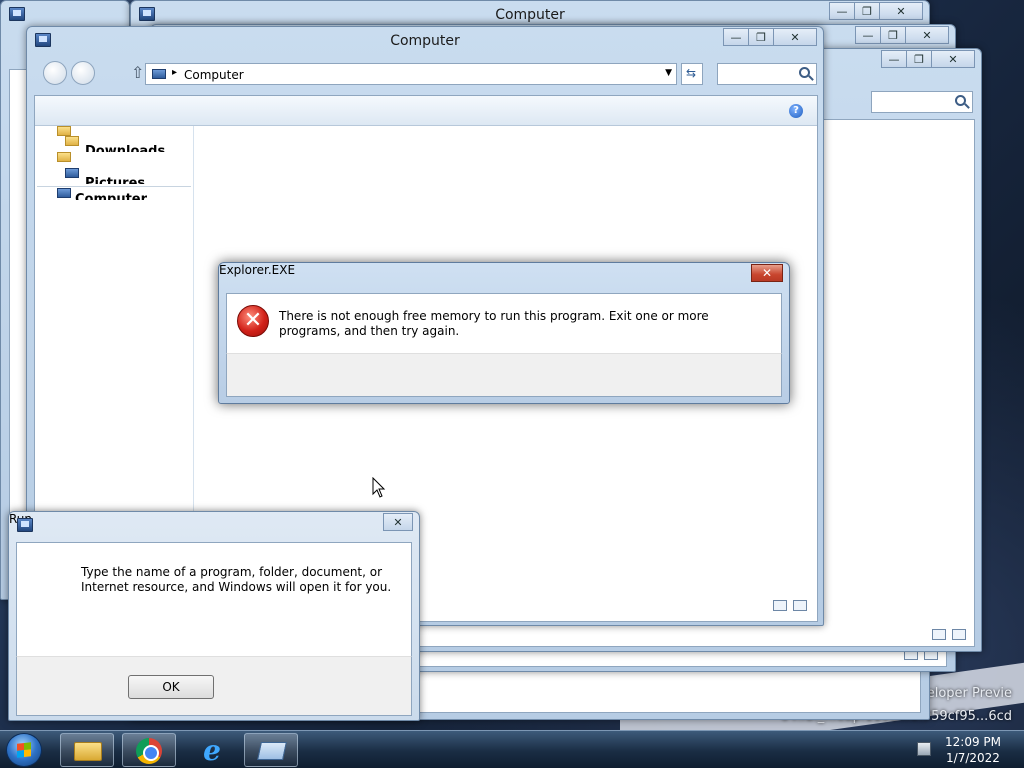 This screenshot has width=1024, height=768. Describe the element at coordinates (72, 141) in the screenshot. I see `downloads-folder-icon` at that location.